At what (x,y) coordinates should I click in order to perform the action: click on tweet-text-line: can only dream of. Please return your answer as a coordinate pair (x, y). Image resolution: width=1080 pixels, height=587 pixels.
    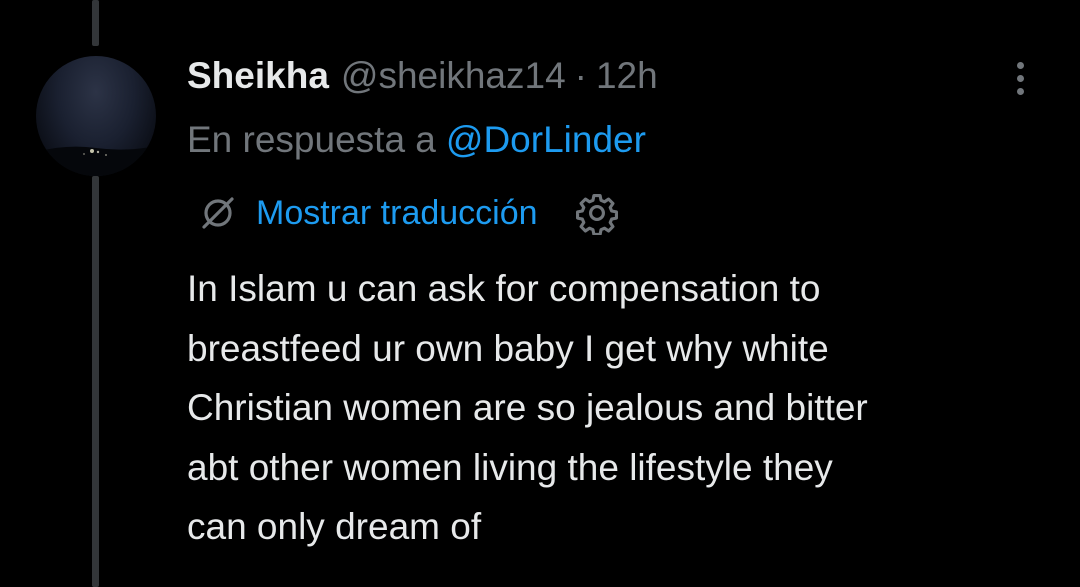
    Looking at the image, I should click on (334, 526).